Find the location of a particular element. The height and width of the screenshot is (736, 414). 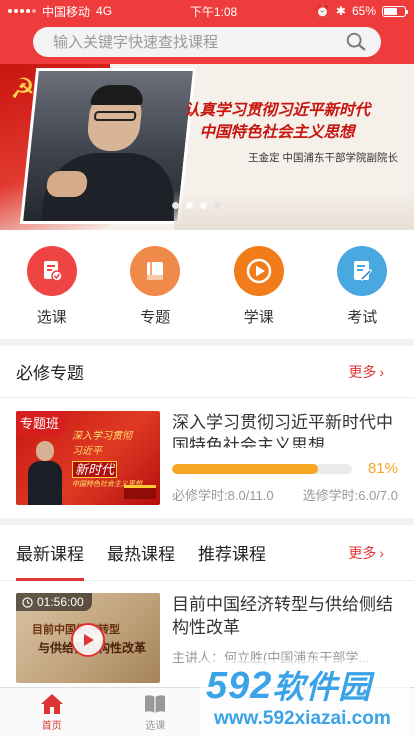

quick-entry-grid: 选课 专题 学课 考试 is located at coordinates (207, 284).